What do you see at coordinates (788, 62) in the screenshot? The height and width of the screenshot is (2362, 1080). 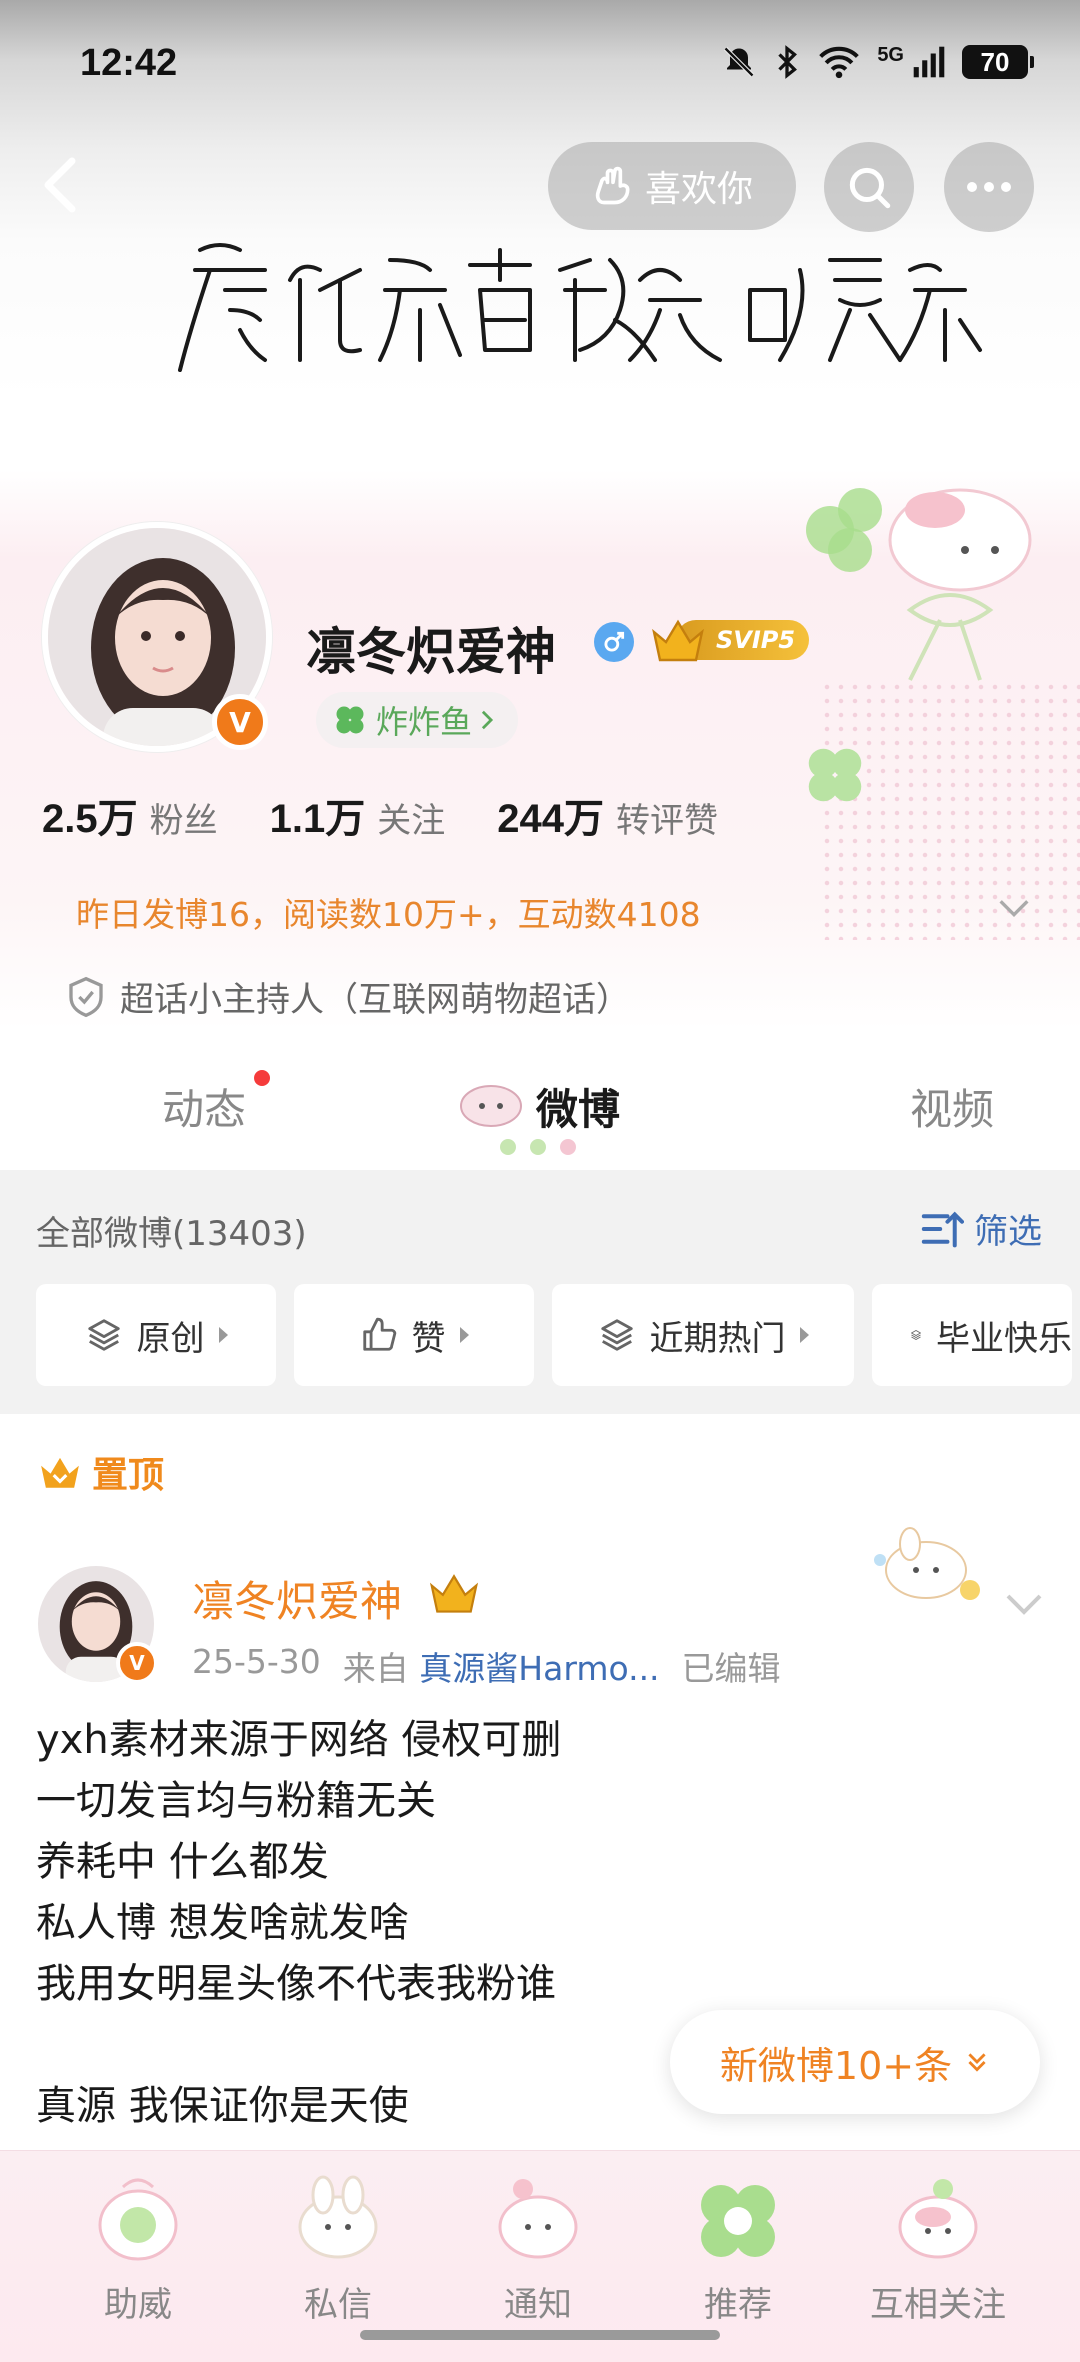 I see `bluetooth-icon` at bounding box center [788, 62].